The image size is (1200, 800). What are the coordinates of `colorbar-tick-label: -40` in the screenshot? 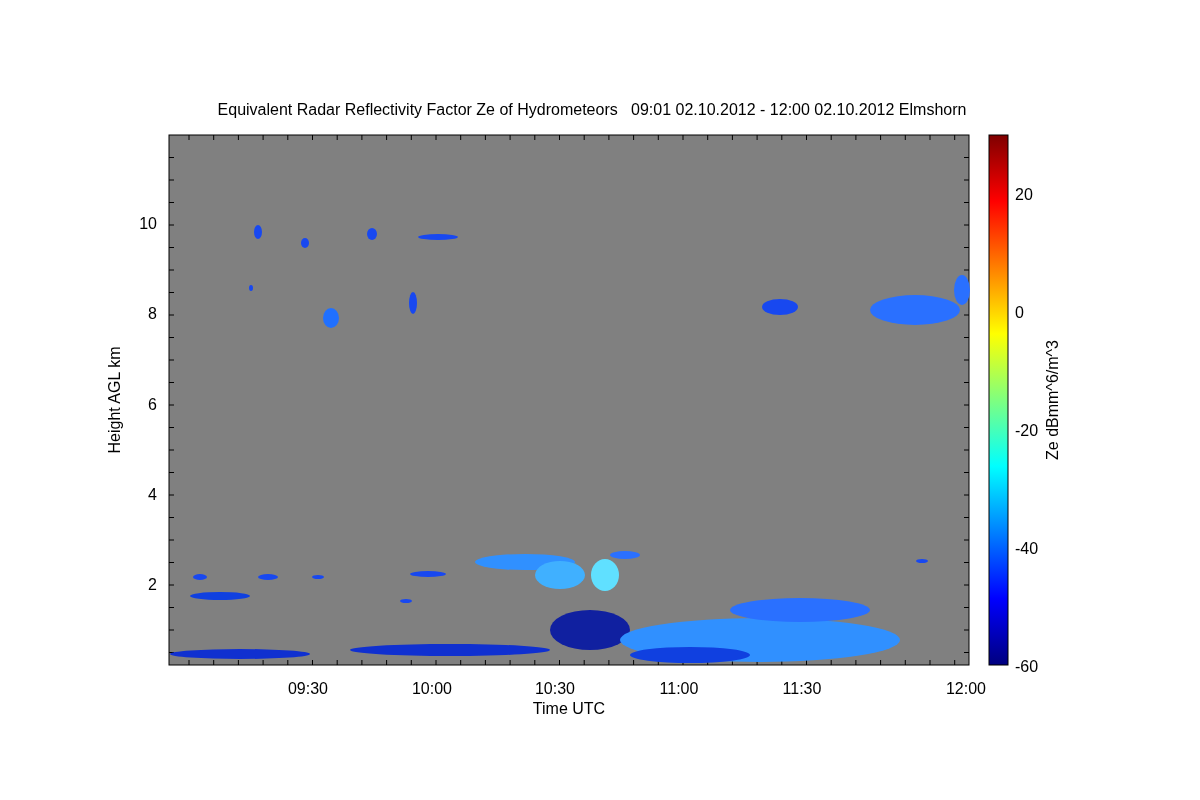 It's located at (1027, 548).